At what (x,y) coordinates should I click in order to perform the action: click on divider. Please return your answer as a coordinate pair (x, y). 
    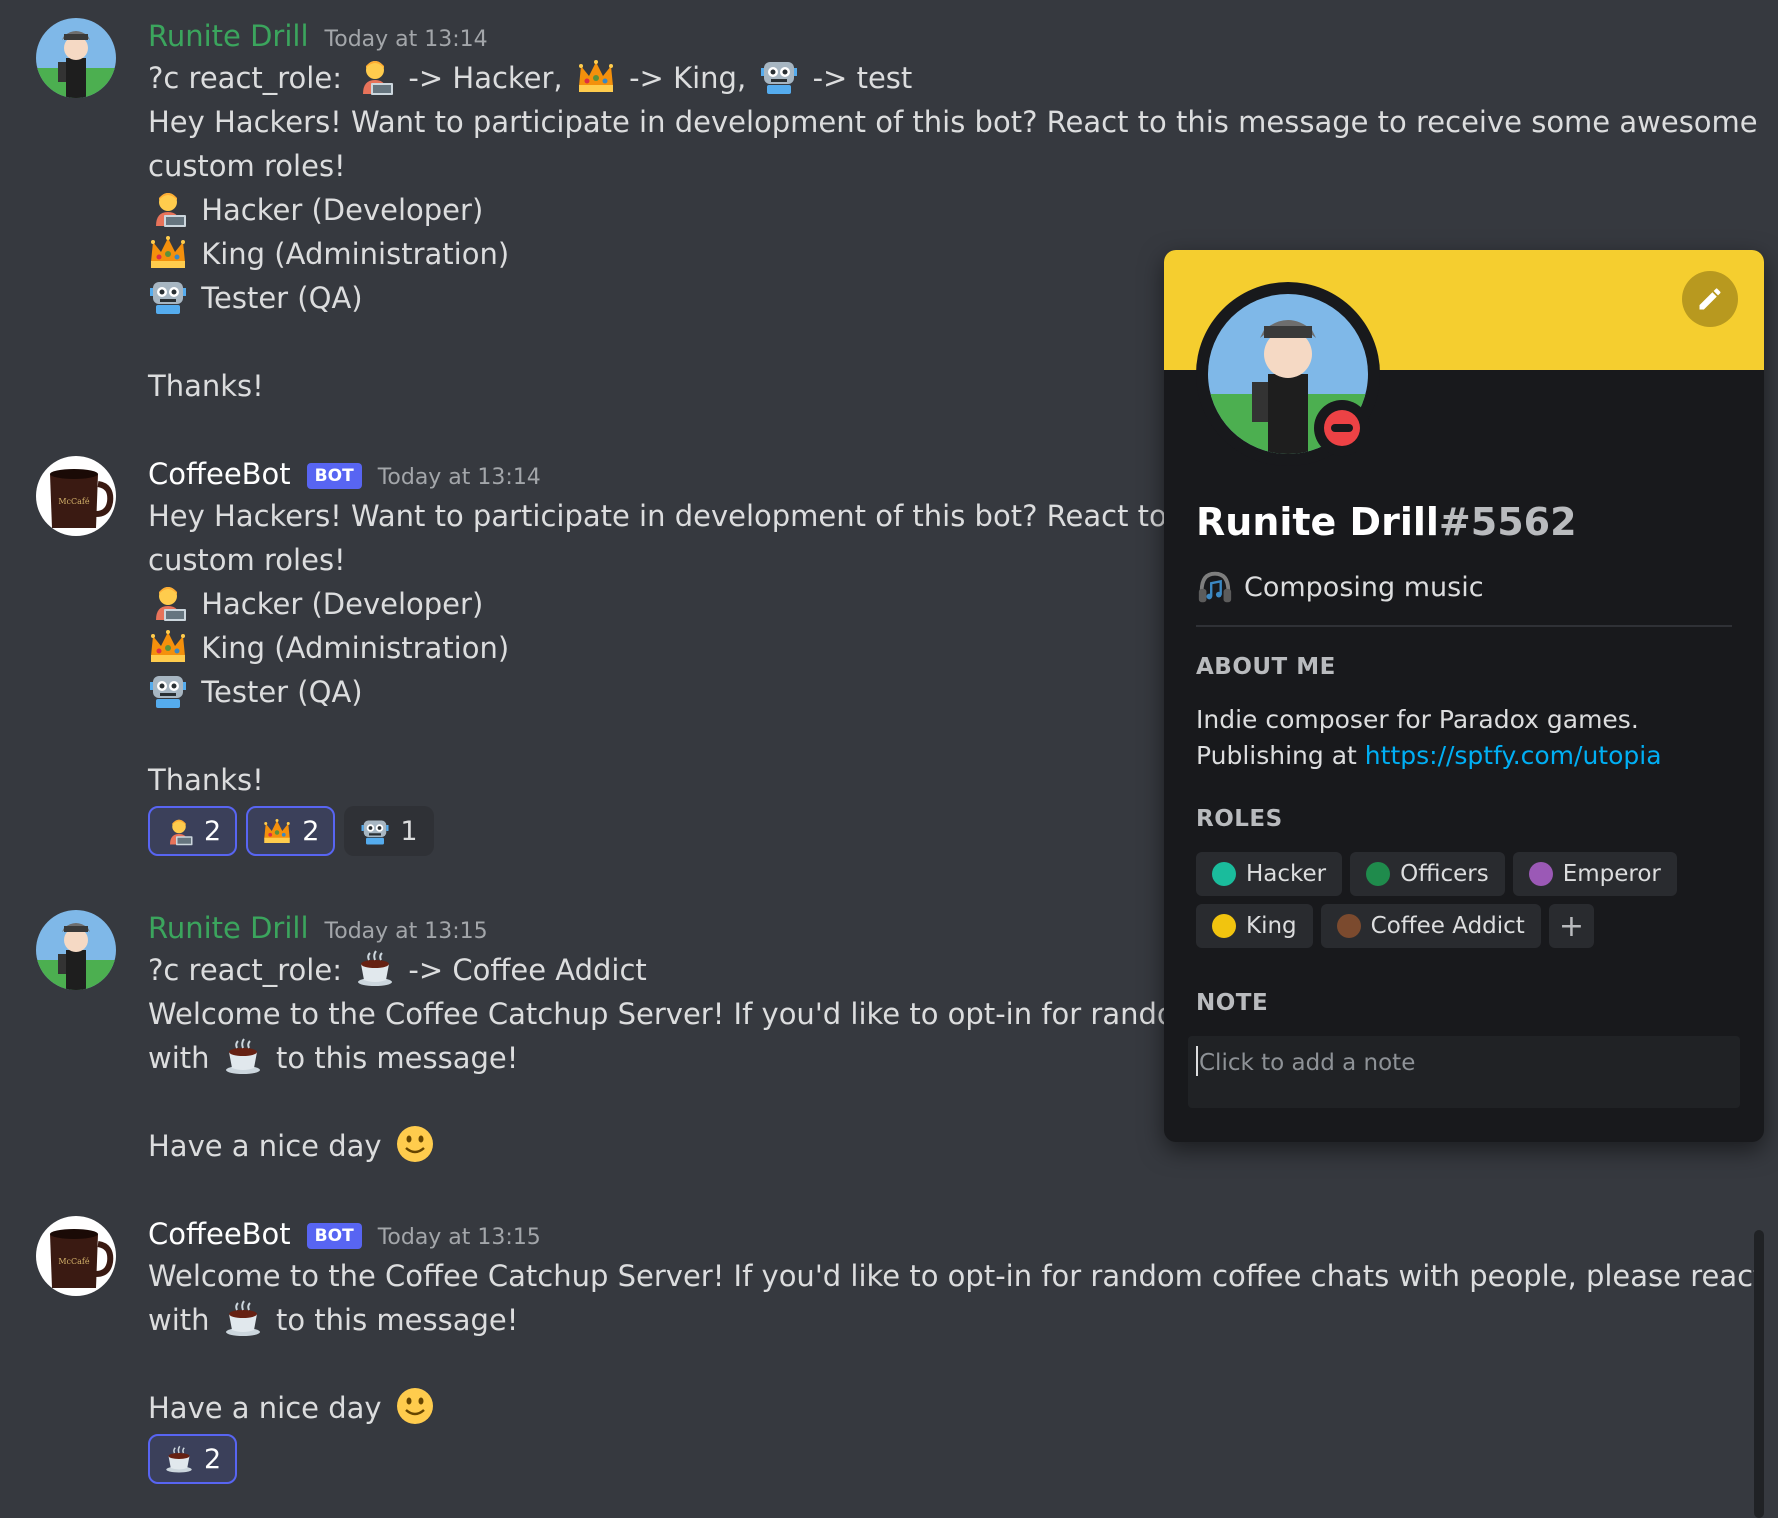
    Looking at the image, I should click on (1464, 626).